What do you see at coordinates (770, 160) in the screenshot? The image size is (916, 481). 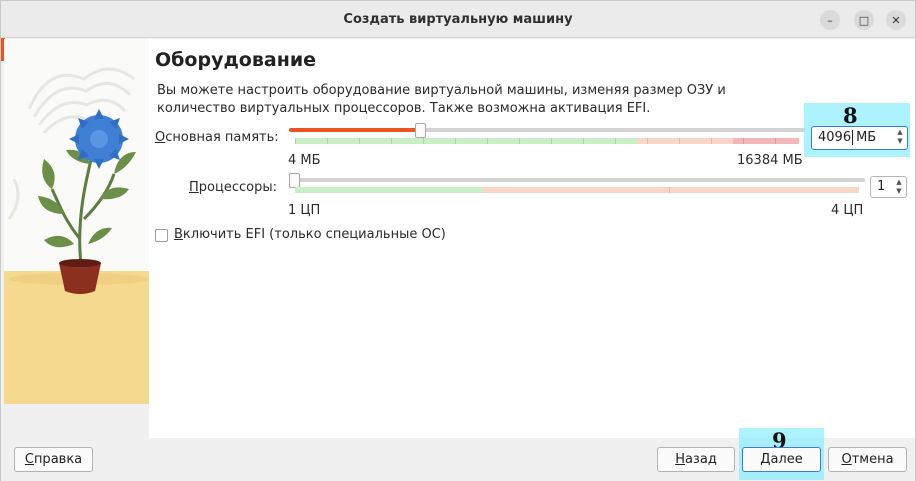 I see `memory-max-label: 16384 МБ` at bounding box center [770, 160].